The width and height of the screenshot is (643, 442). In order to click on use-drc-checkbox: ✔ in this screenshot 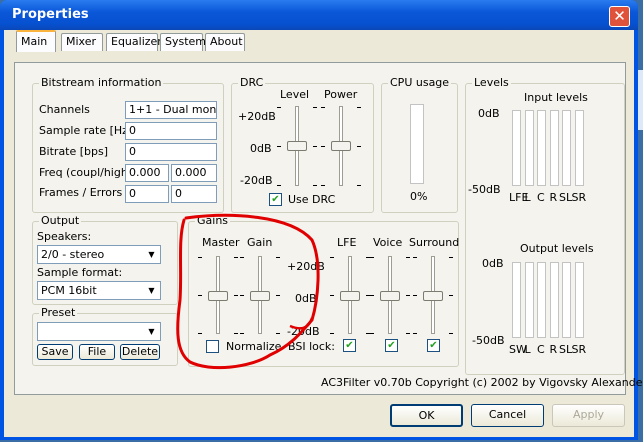, I will do `click(275, 199)`.